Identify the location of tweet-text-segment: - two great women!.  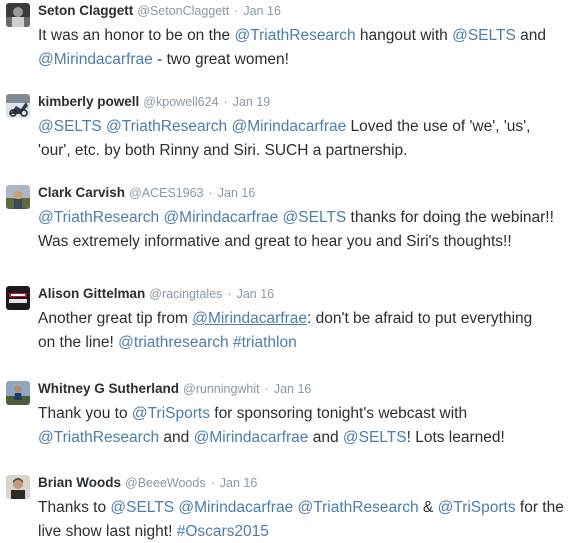
(220, 59).